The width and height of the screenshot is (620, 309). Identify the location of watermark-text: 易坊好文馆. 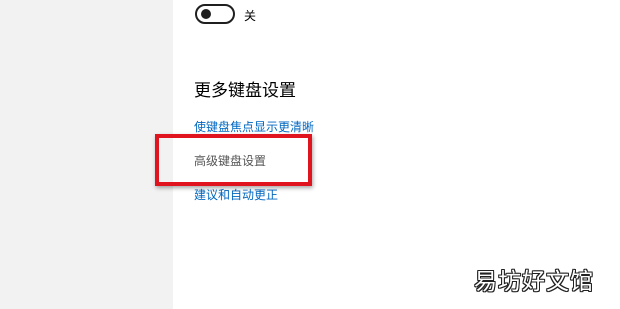
(534, 282).